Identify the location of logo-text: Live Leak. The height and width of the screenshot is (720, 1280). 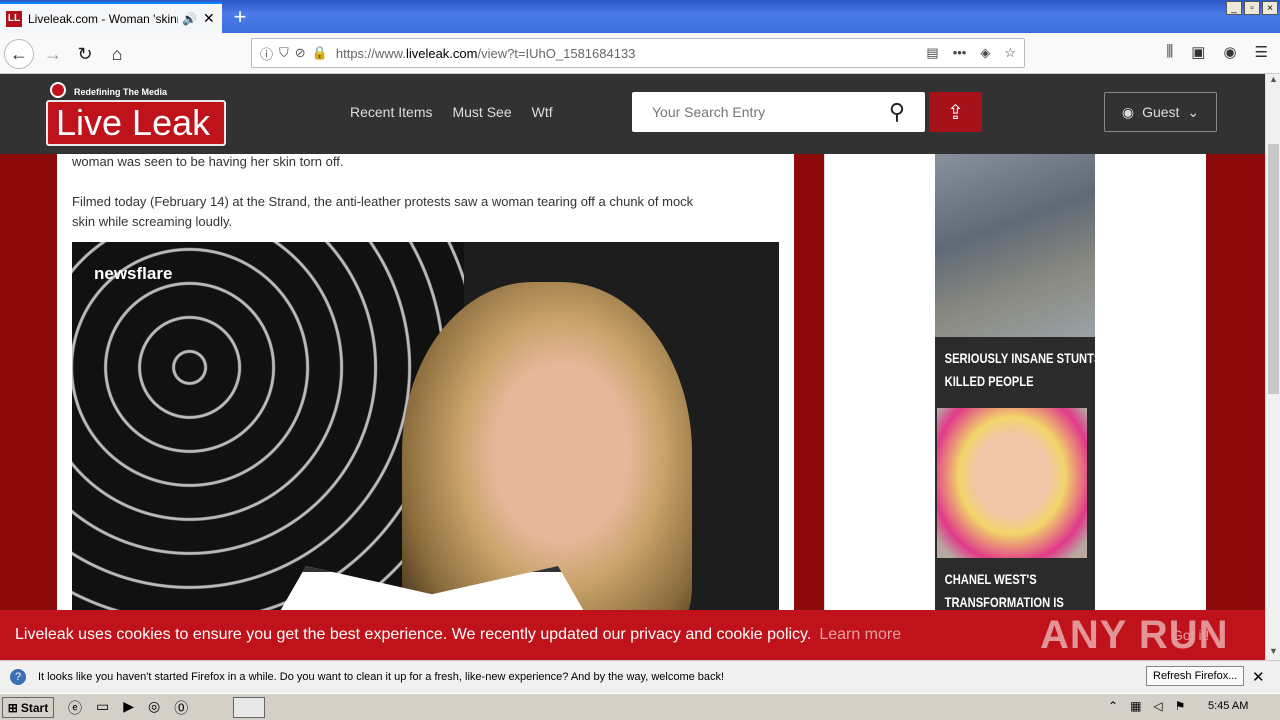
(136, 123).